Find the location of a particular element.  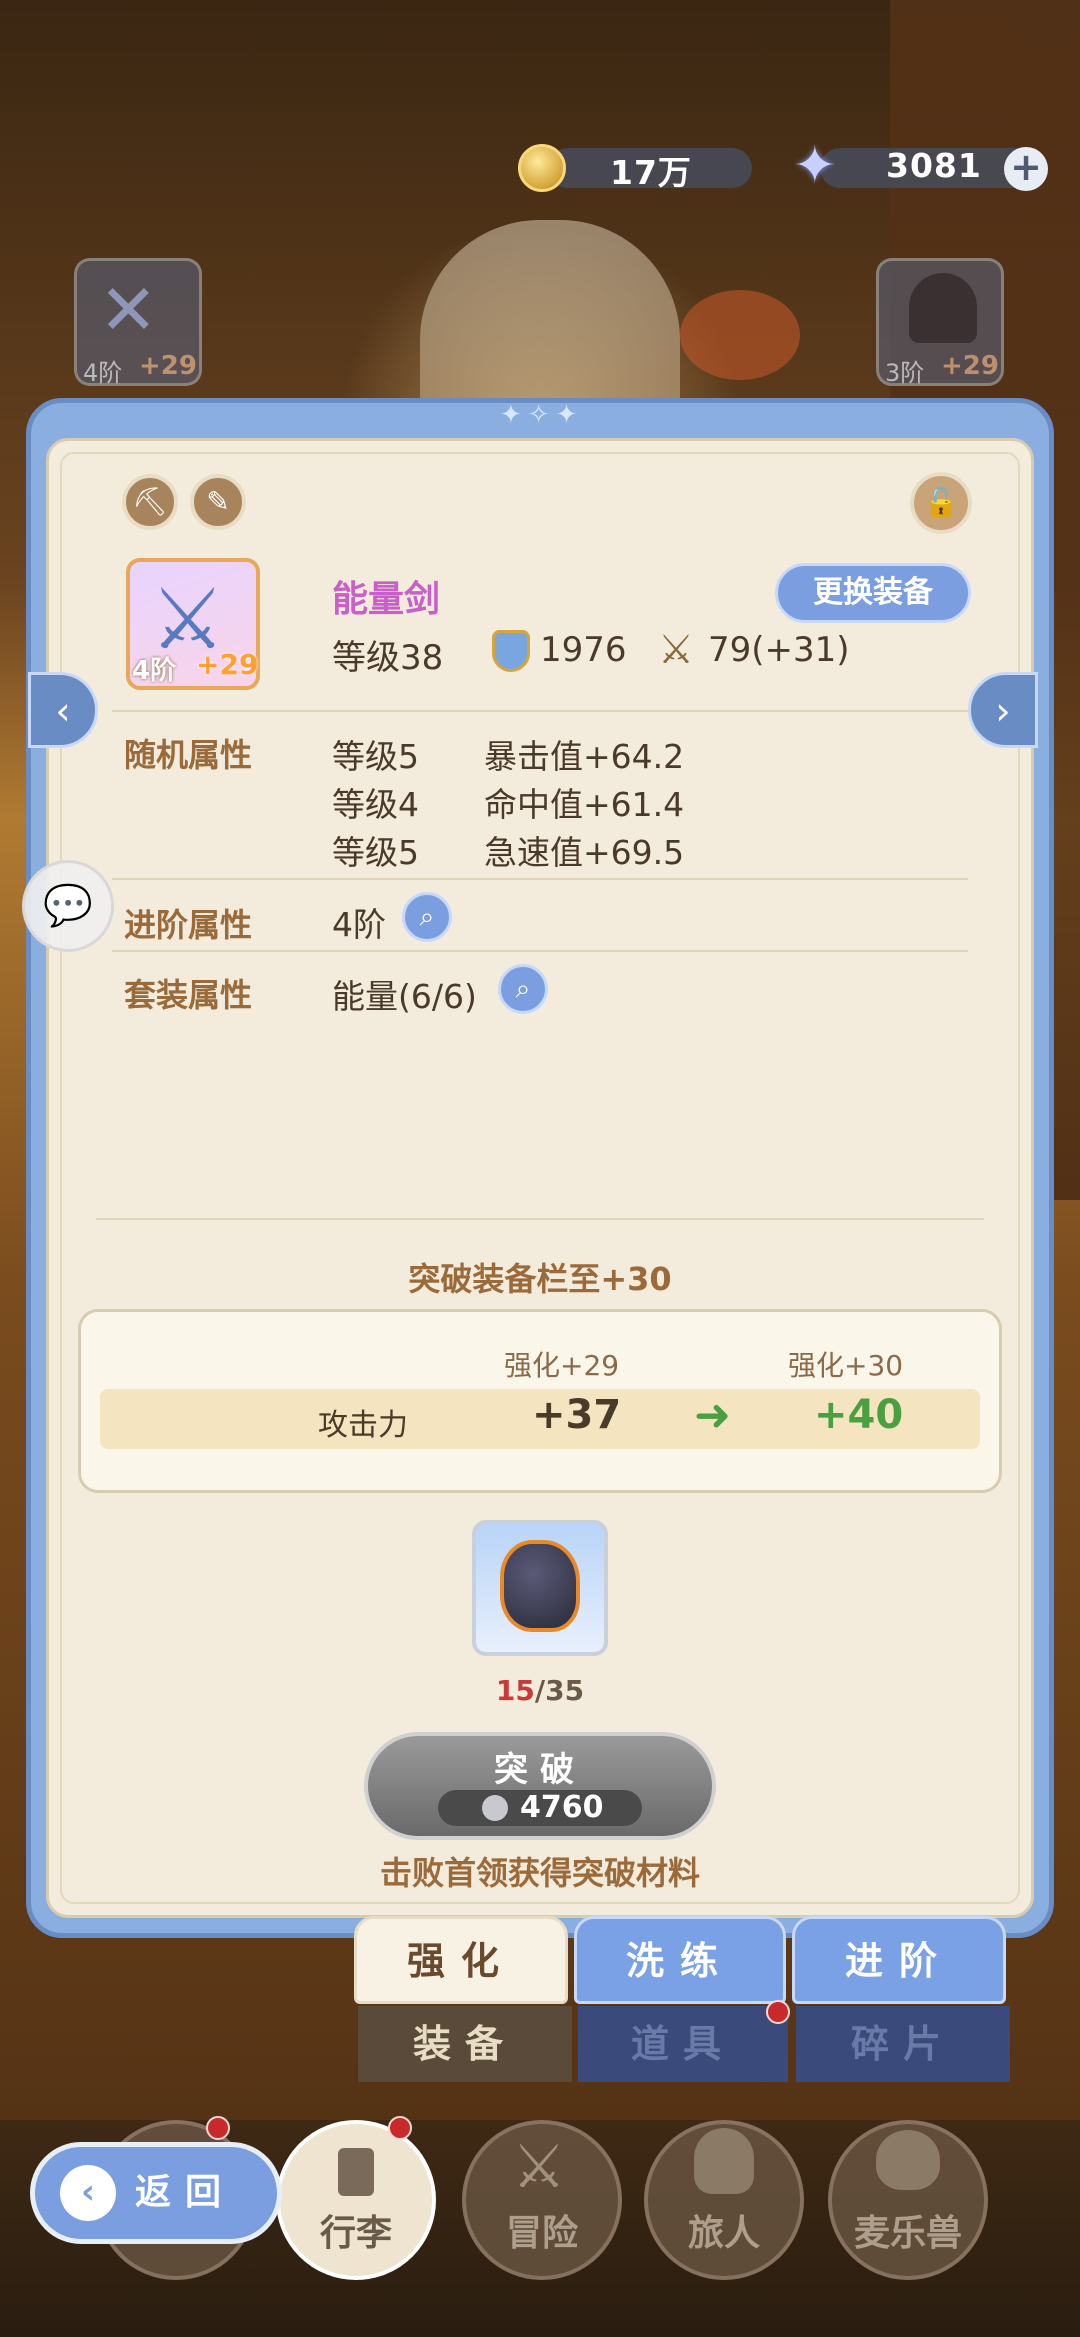

tab-enhance: 强化 is located at coordinates (461, 1960).